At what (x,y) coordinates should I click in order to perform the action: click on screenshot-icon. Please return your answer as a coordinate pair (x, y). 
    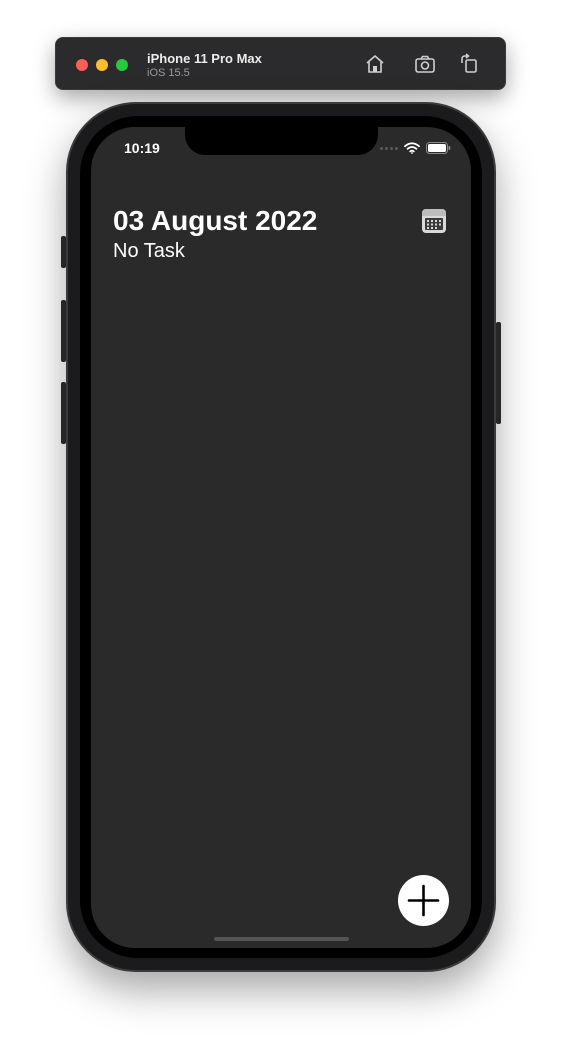
    Looking at the image, I should click on (425, 64).